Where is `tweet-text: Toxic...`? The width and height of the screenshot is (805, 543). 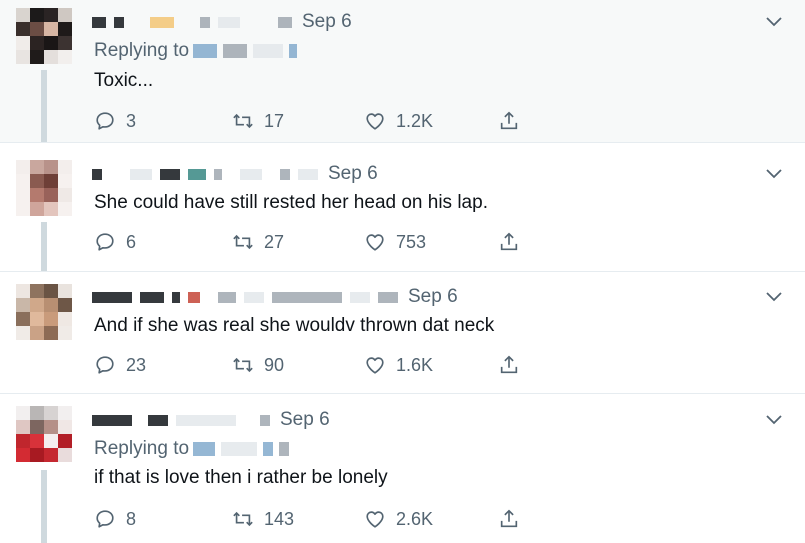
tweet-text: Toxic... is located at coordinates (124, 80).